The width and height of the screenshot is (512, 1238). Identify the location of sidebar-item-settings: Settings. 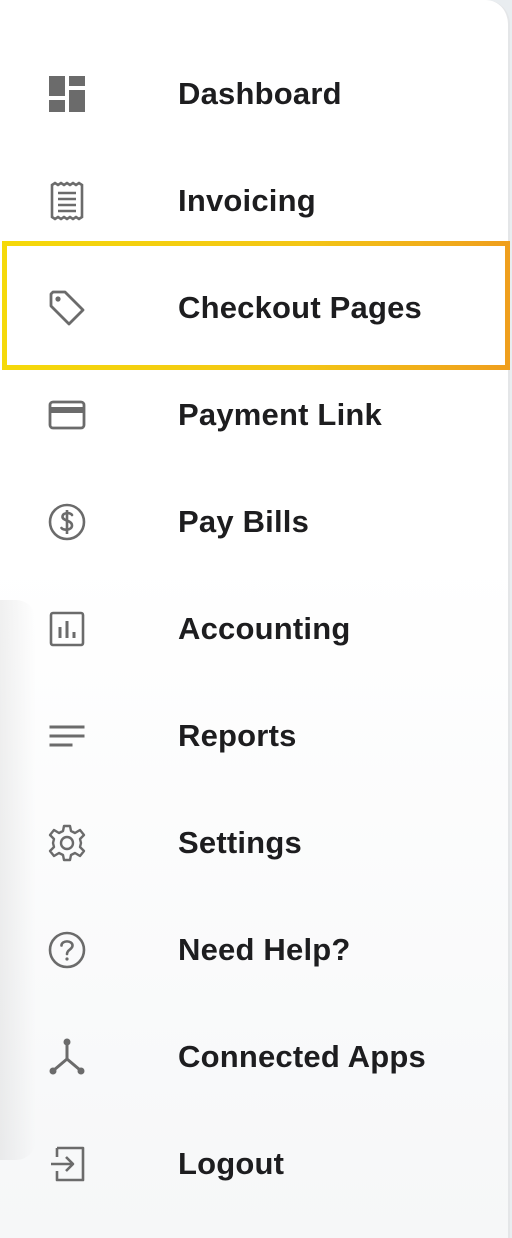
(255, 842).